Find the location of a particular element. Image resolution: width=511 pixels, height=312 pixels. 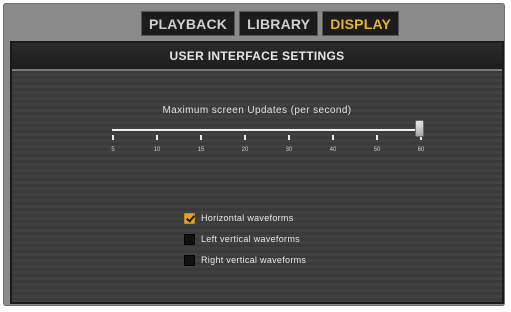

option-right-vertical-waveforms: Right vertical waveforms is located at coordinates (245, 260).